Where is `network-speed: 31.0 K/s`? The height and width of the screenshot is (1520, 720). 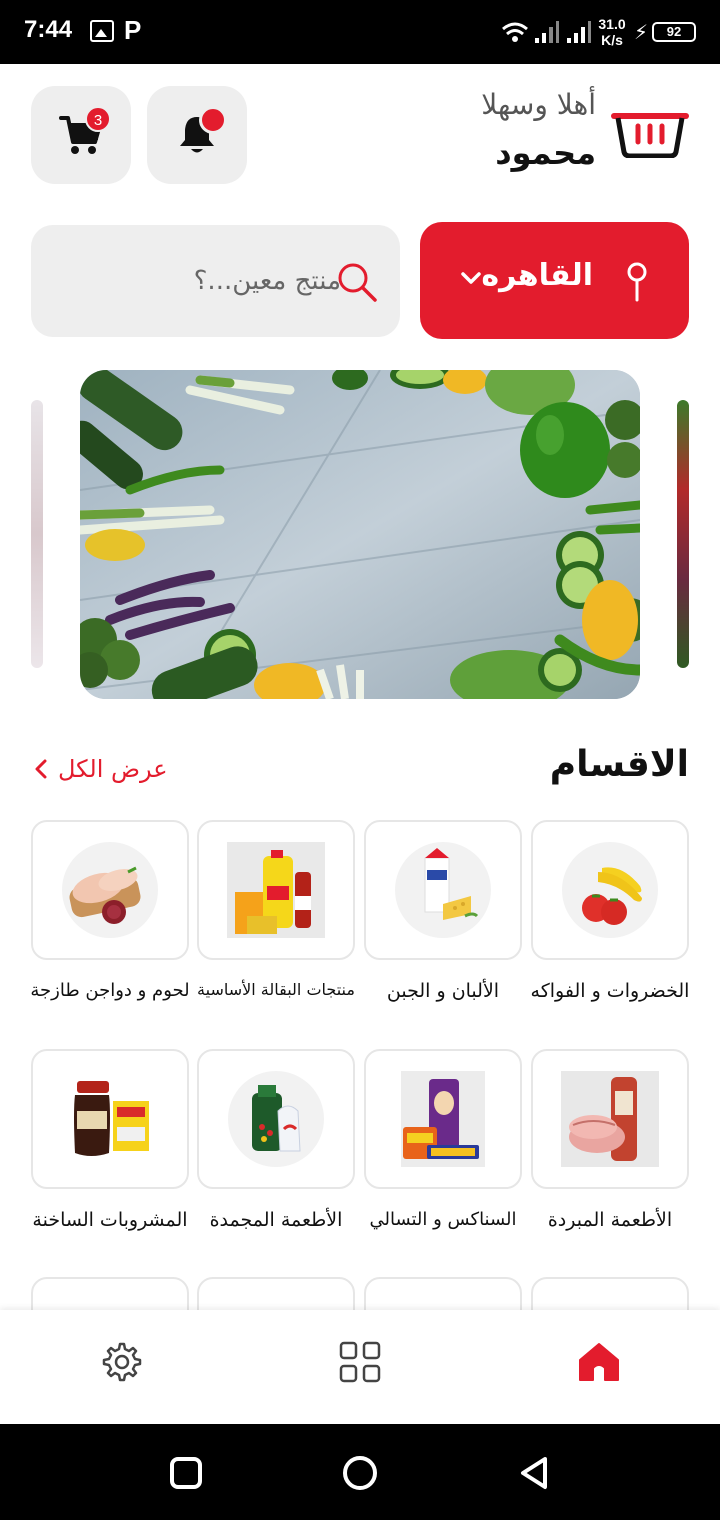 network-speed: 31.0 K/s is located at coordinates (612, 32).